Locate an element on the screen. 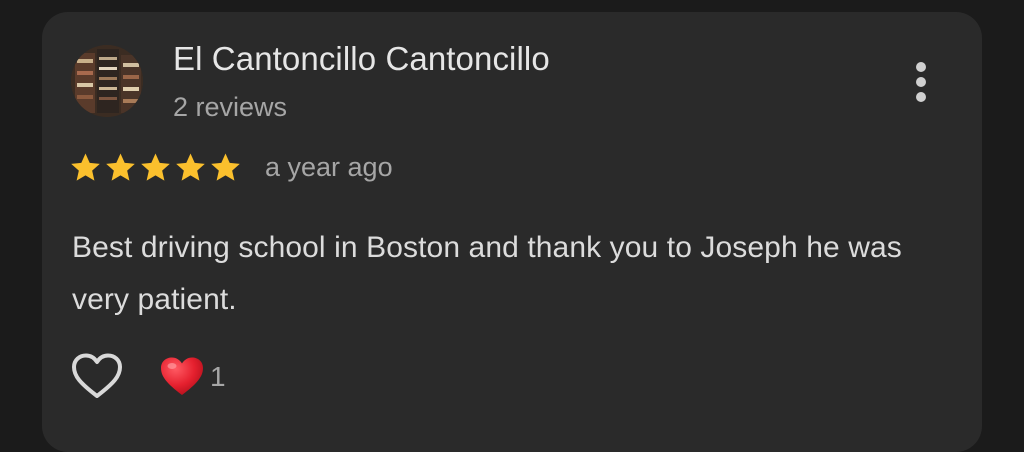  heart-outline-icon is located at coordinates (97, 375).